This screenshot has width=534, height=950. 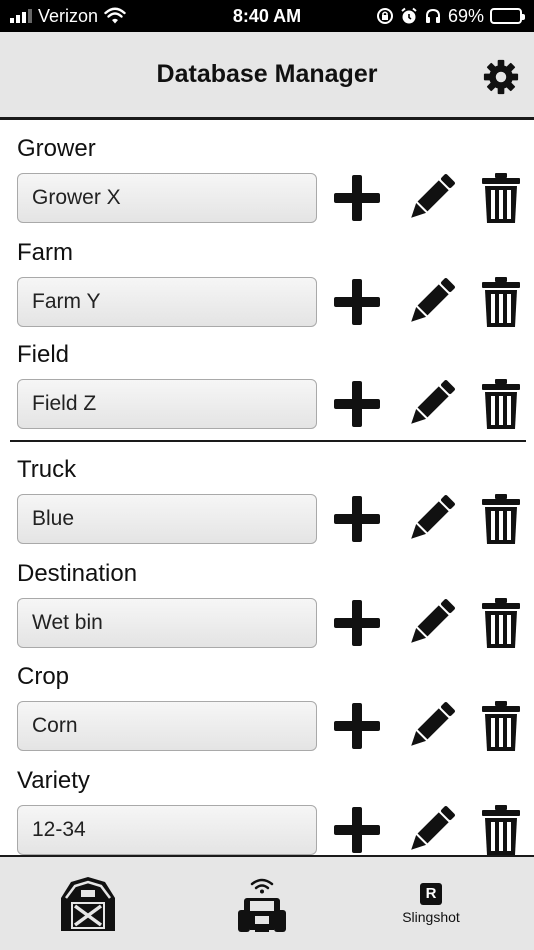 I want to click on status-right: 69%, so click(x=450, y=16).